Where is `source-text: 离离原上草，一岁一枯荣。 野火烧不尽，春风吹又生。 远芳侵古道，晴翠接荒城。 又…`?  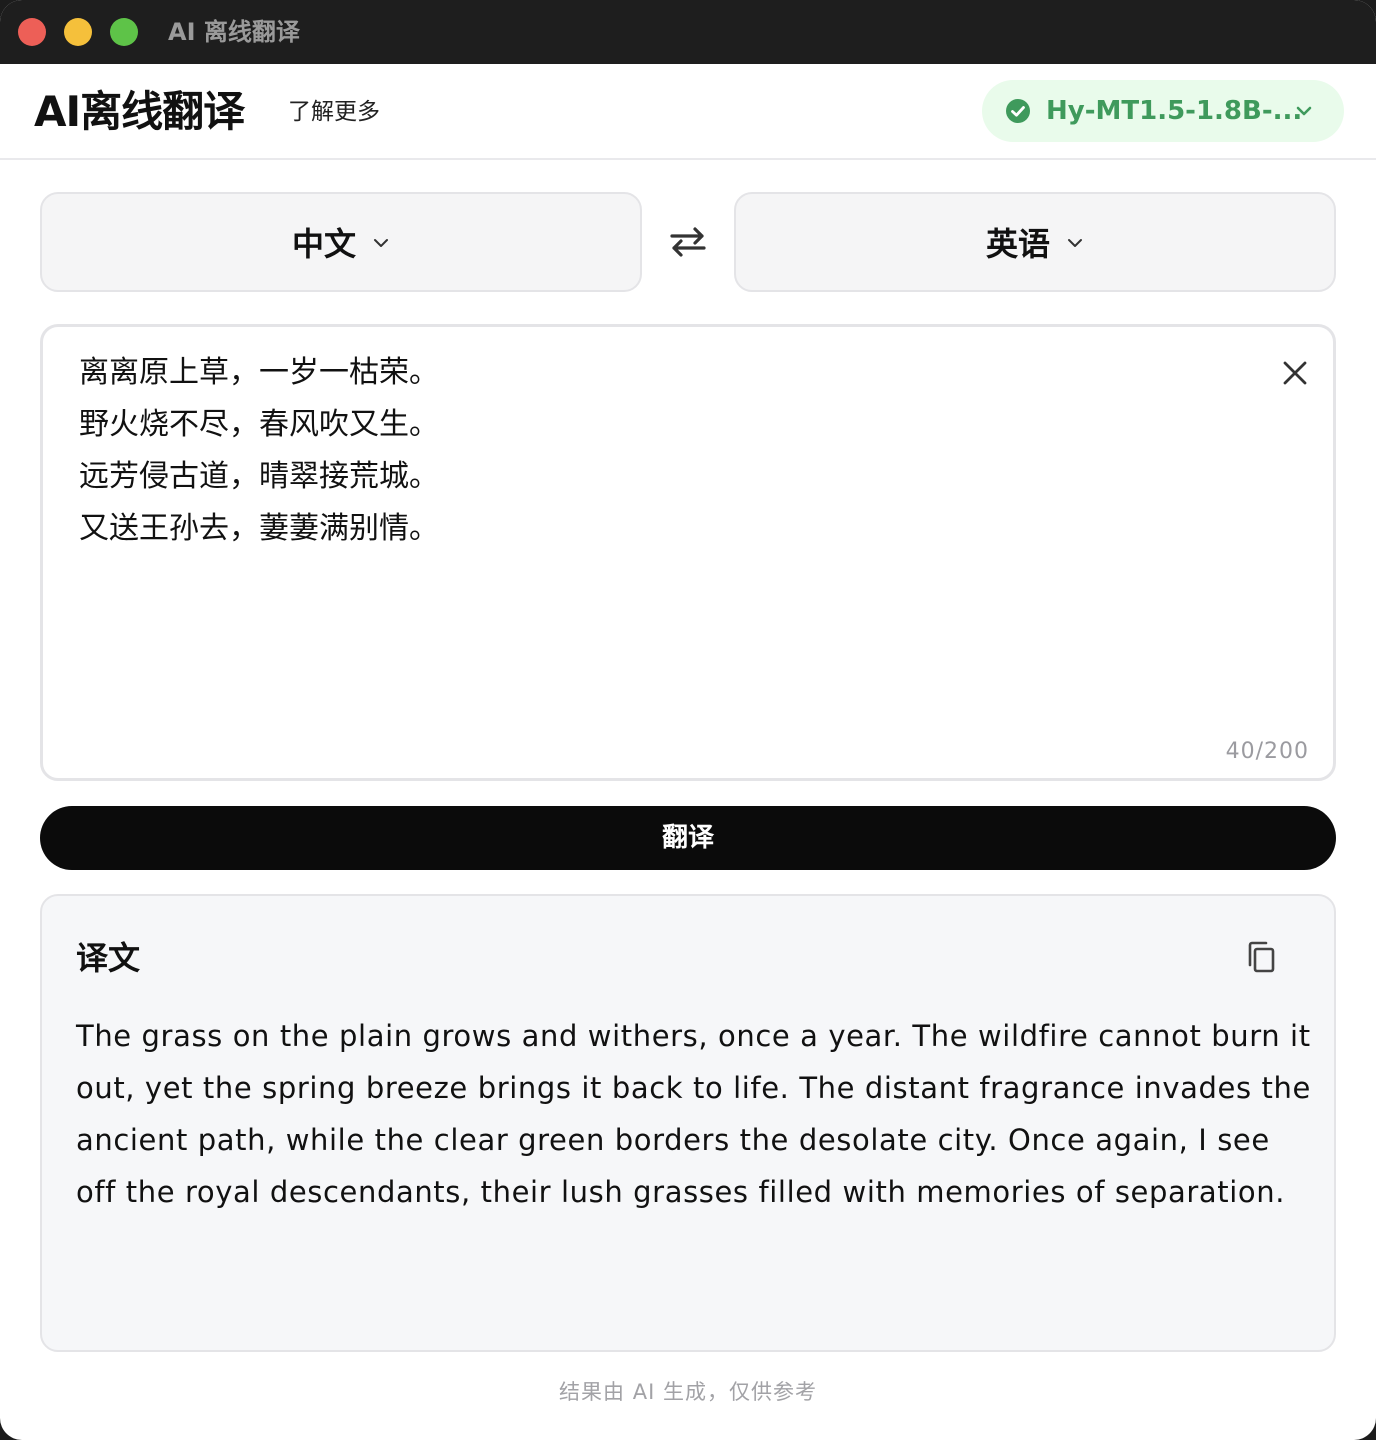 source-text: 离离原上草，一岁一枯荣。 野火烧不尽，春风吹又生。 远芳侵古道，晴翠接荒城。 又… is located at coordinates (259, 451).